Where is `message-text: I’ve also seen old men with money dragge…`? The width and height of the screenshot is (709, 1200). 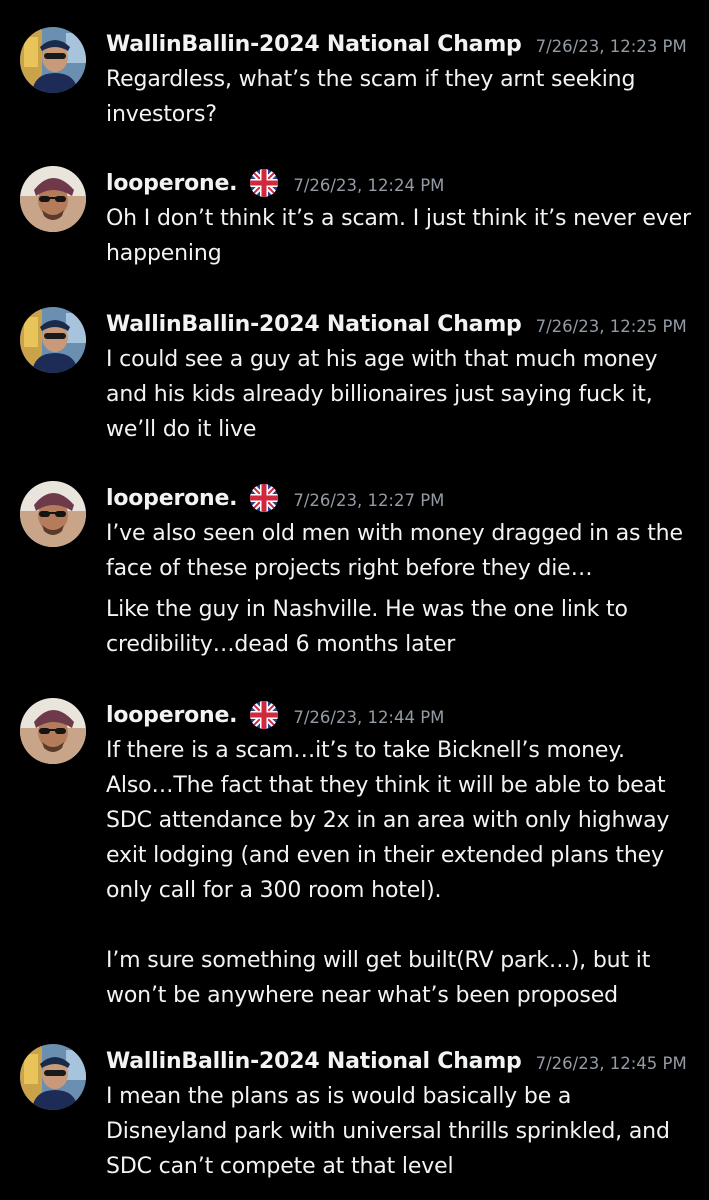 message-text: I’ve also seen old men with money dragge… is located at coordinates (394, 533).